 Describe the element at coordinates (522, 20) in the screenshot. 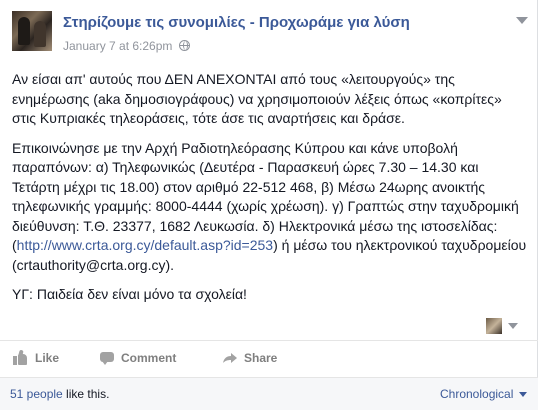

I see `post-options-chevron-icon` at that location.